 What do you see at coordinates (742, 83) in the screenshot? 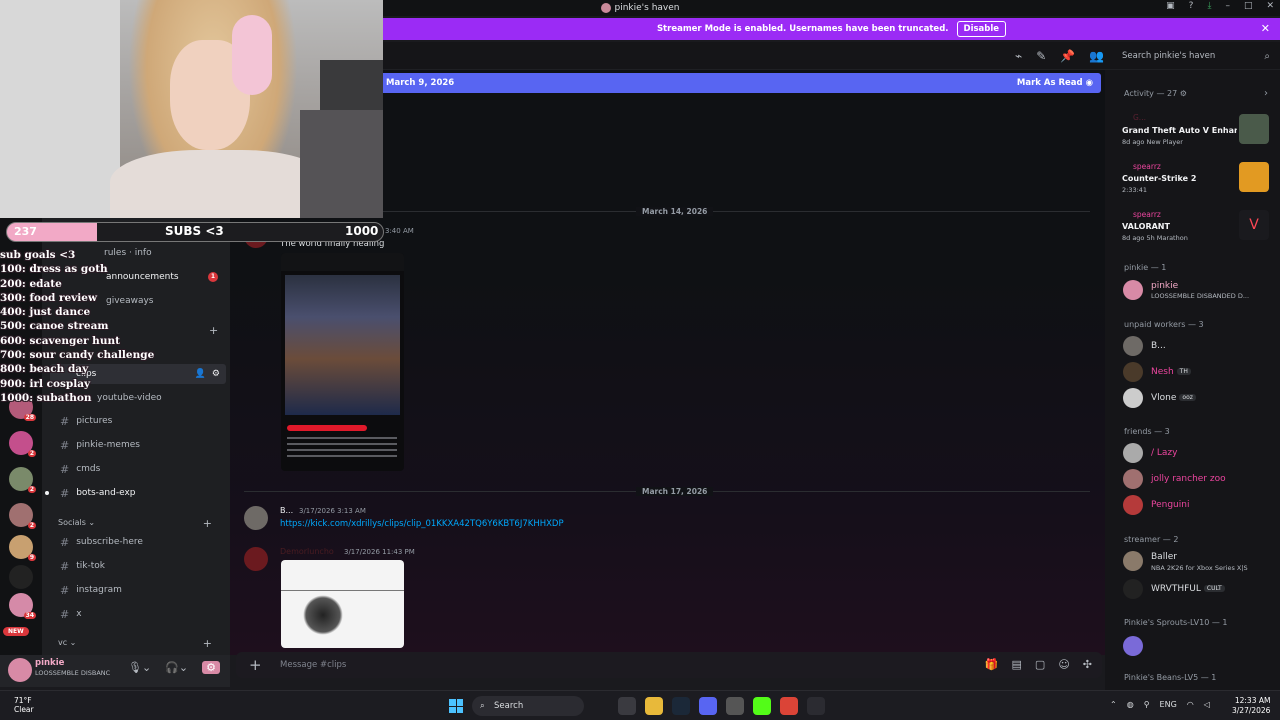
I see `new-messages-bar: March 9, 2026 Mark As Read ◉` at bounding box center [742, 83].